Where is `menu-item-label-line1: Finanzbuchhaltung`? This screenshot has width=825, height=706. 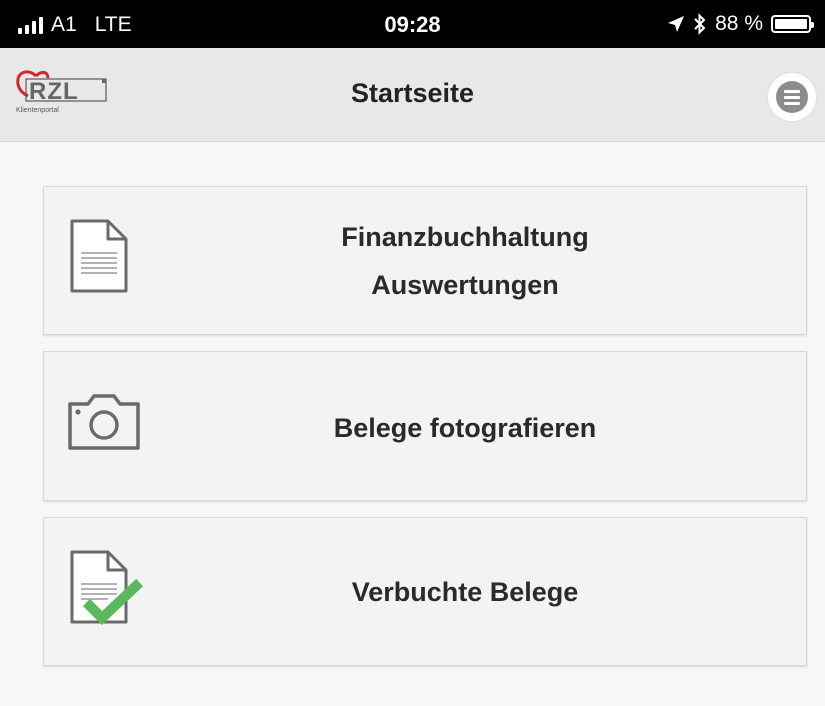
menu-item-label-line1: Finanzbuchhaltung is located at coordinates (465, 237).